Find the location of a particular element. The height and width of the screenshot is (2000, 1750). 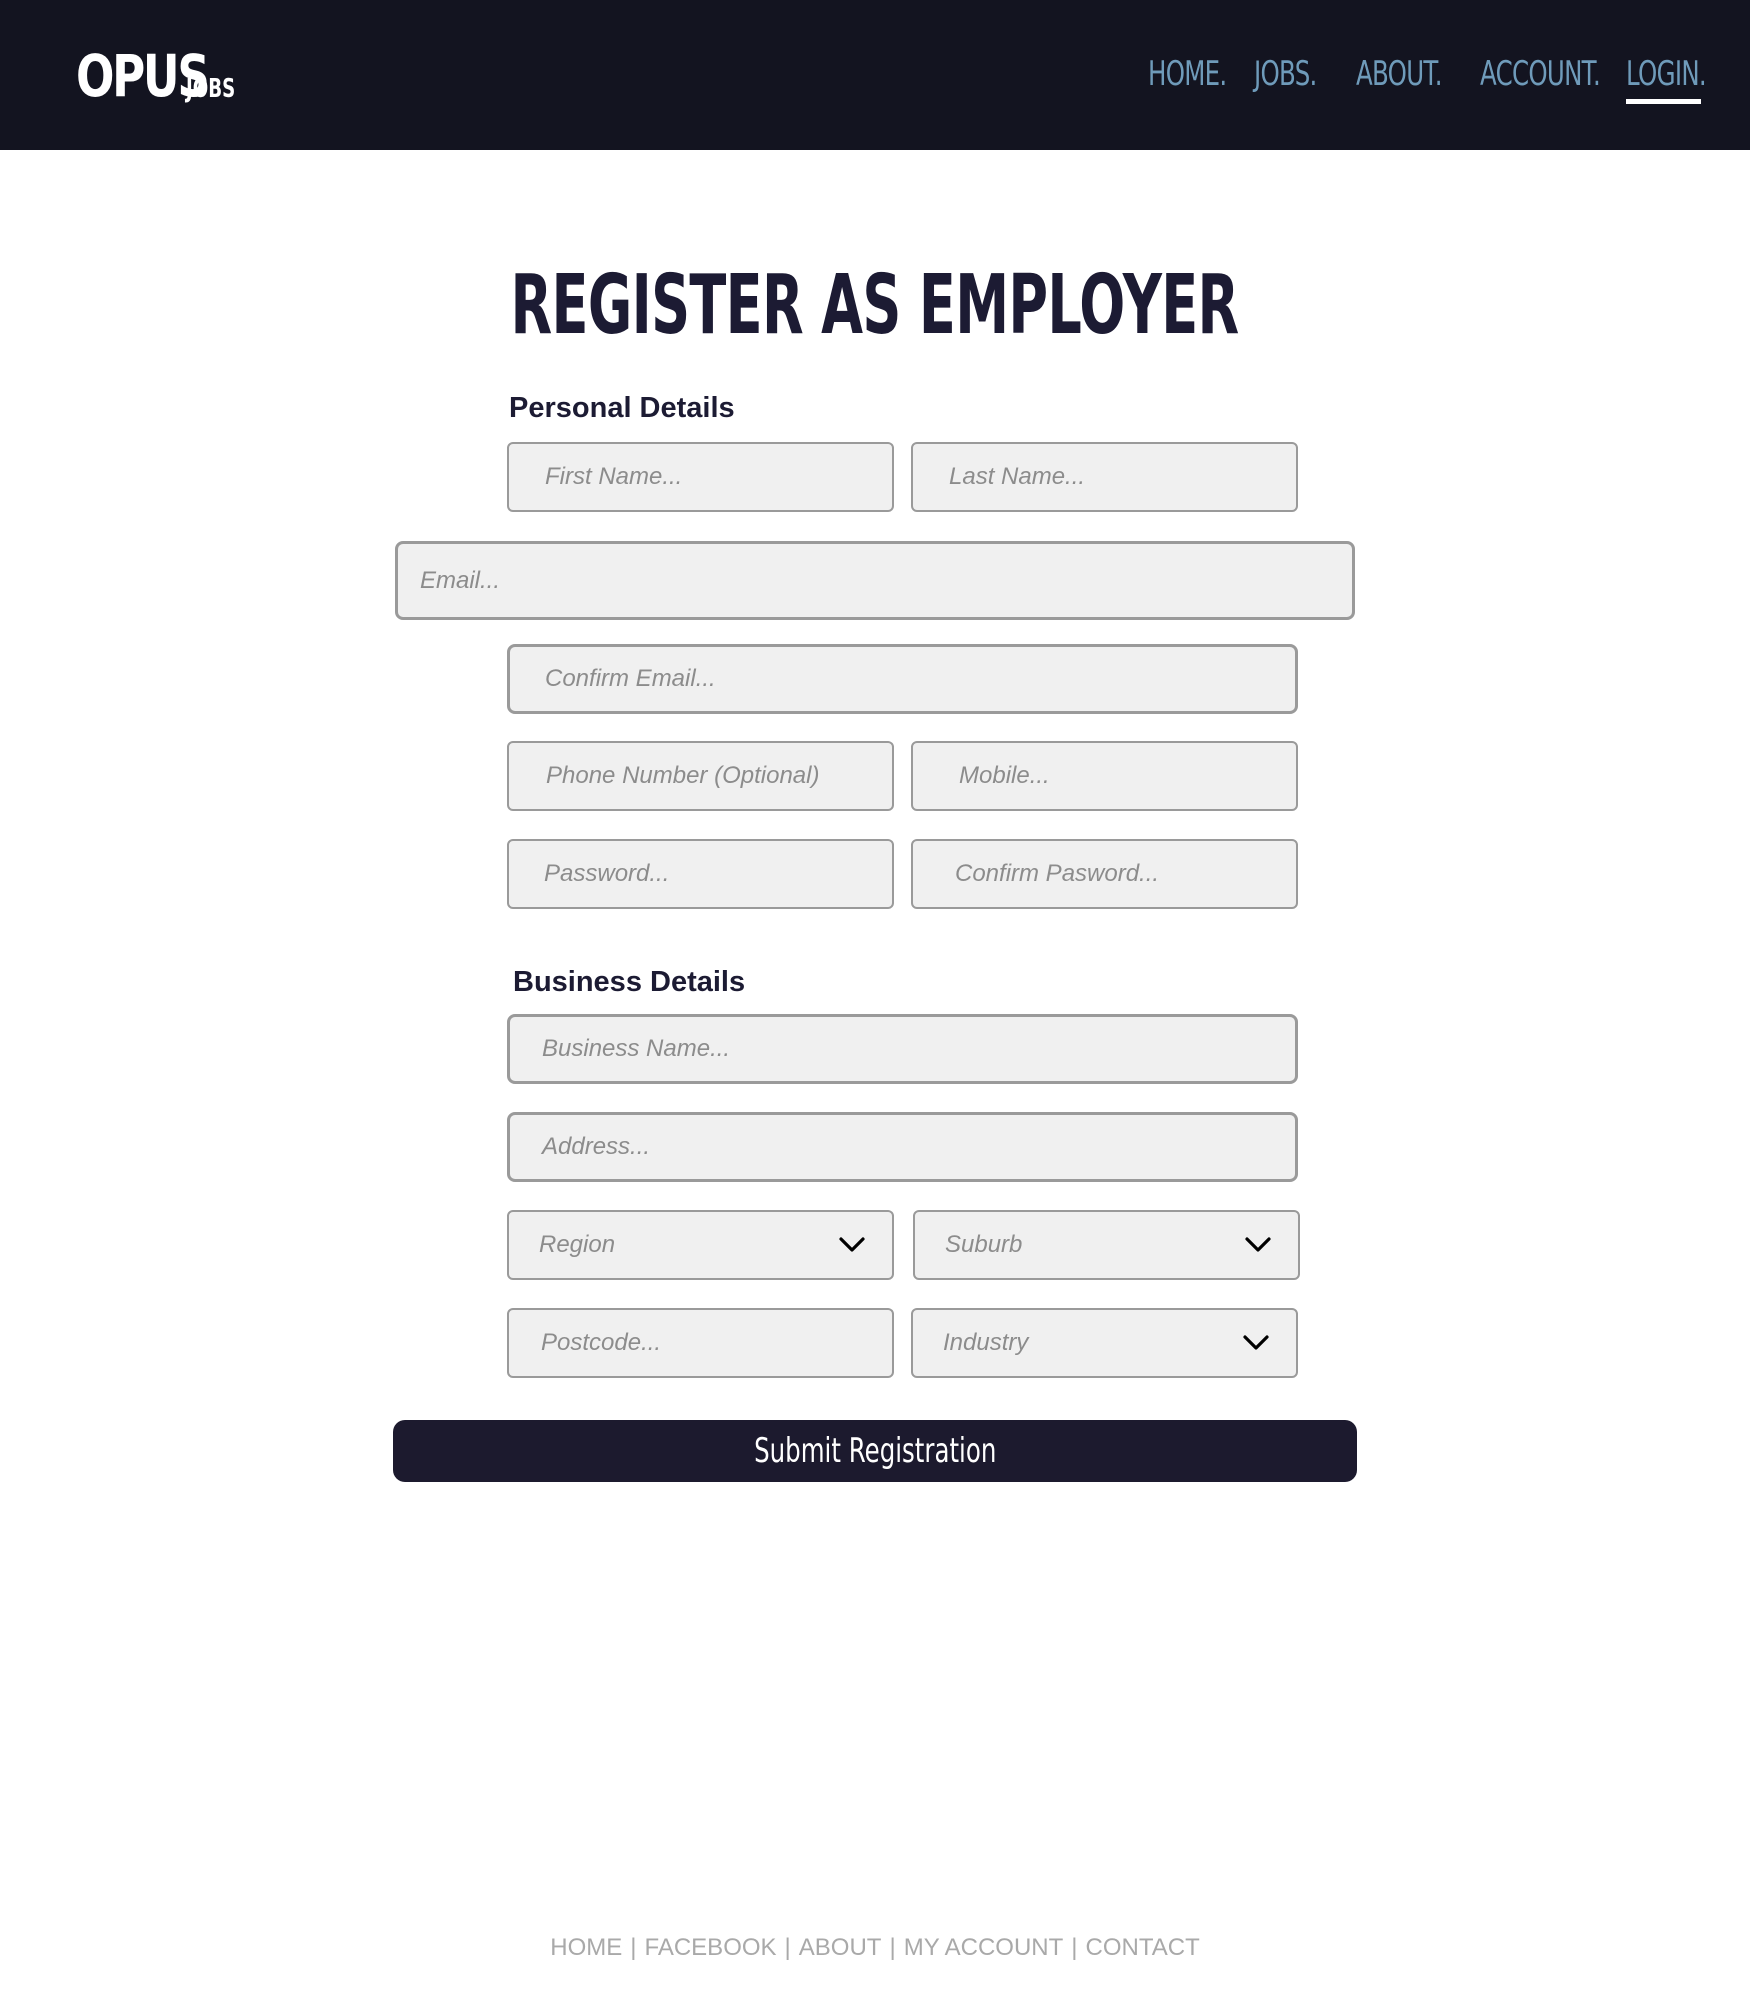

nav-active-underline is located at coordinates (1663, 101).